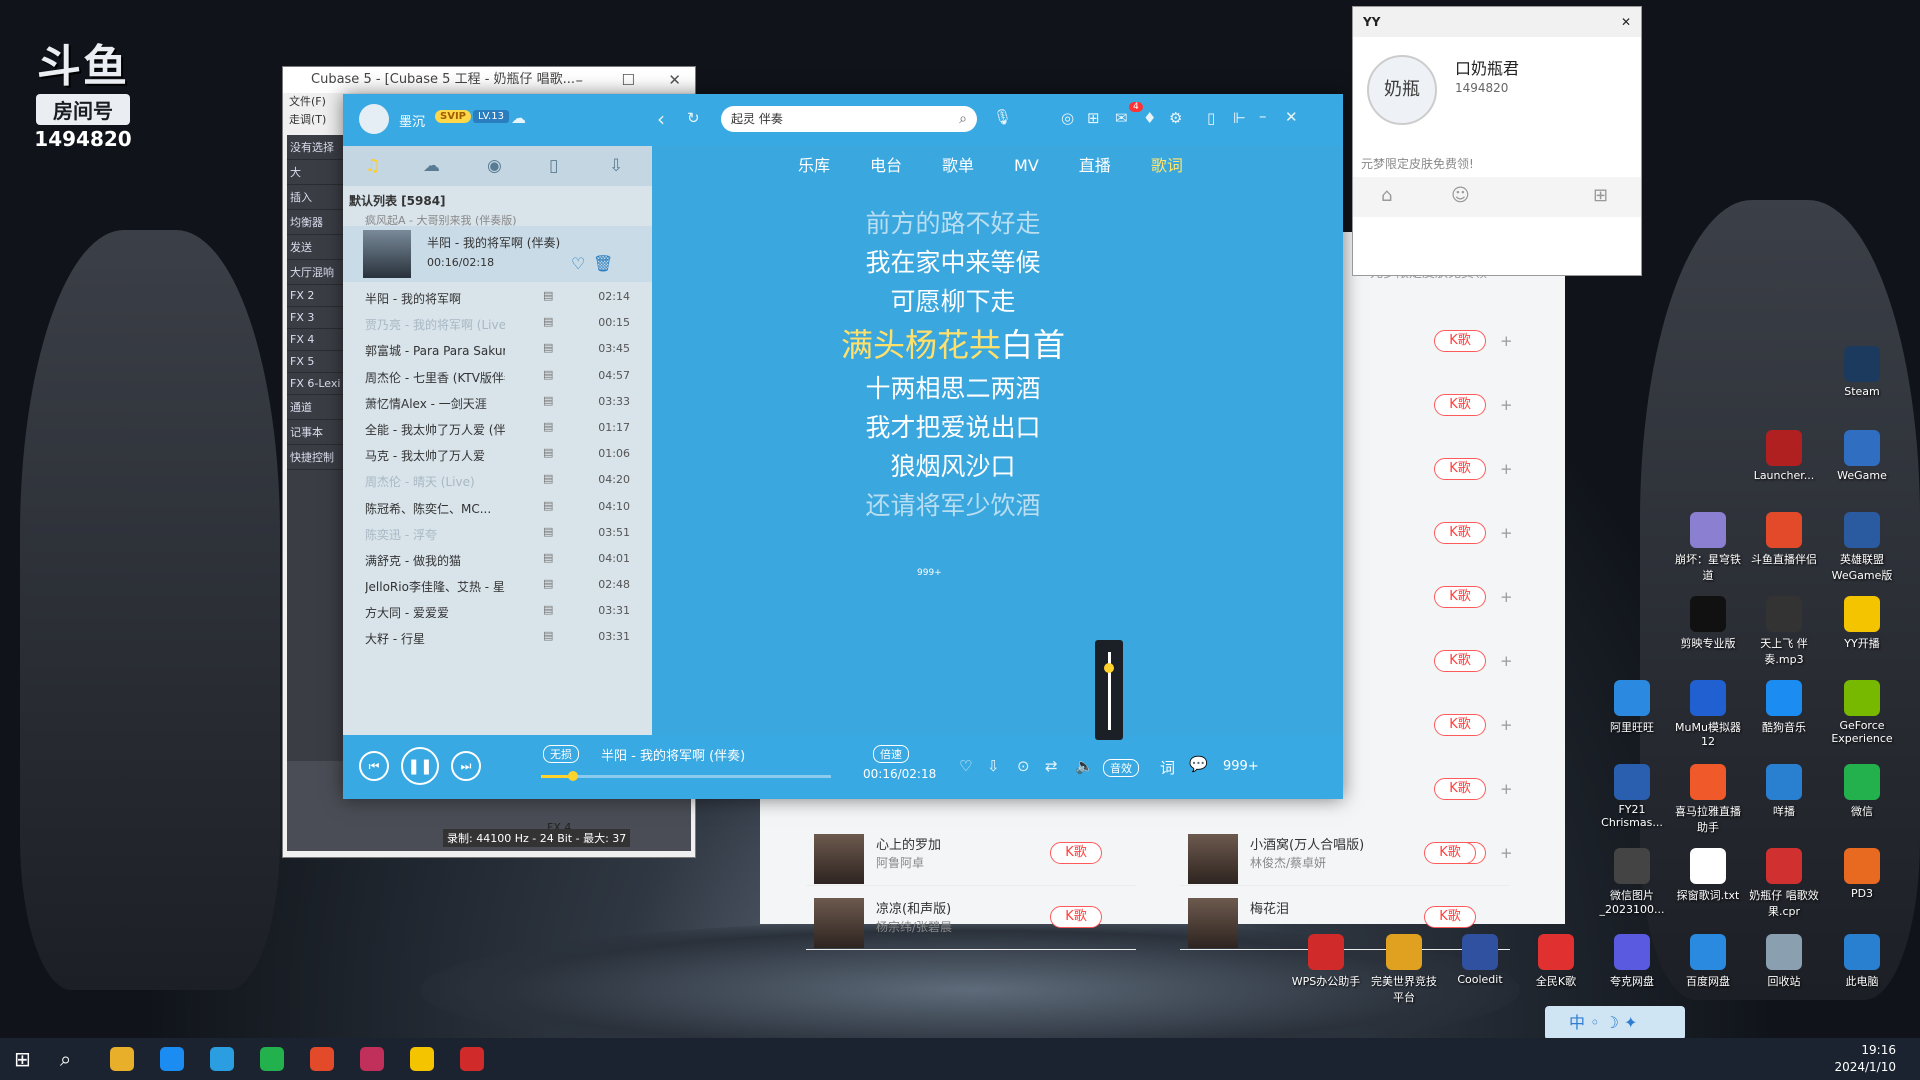 The width and height of the screenshot is (1920, 1080). What do you see at coordinates (1784, 791) in the screenshot?
I see `desktop-icon: 咩播` at bounding box center [1784, 791].